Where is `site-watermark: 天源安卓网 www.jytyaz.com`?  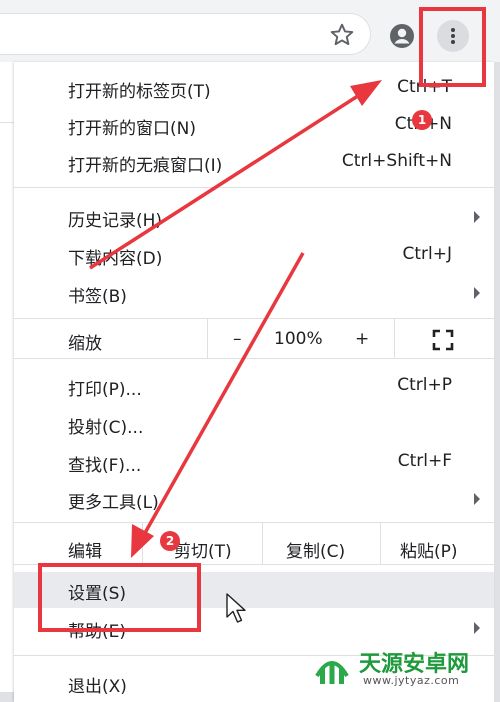 site-watermark: 天源安卓网 www.jytyaz.com is located at coordinates (402, 667).